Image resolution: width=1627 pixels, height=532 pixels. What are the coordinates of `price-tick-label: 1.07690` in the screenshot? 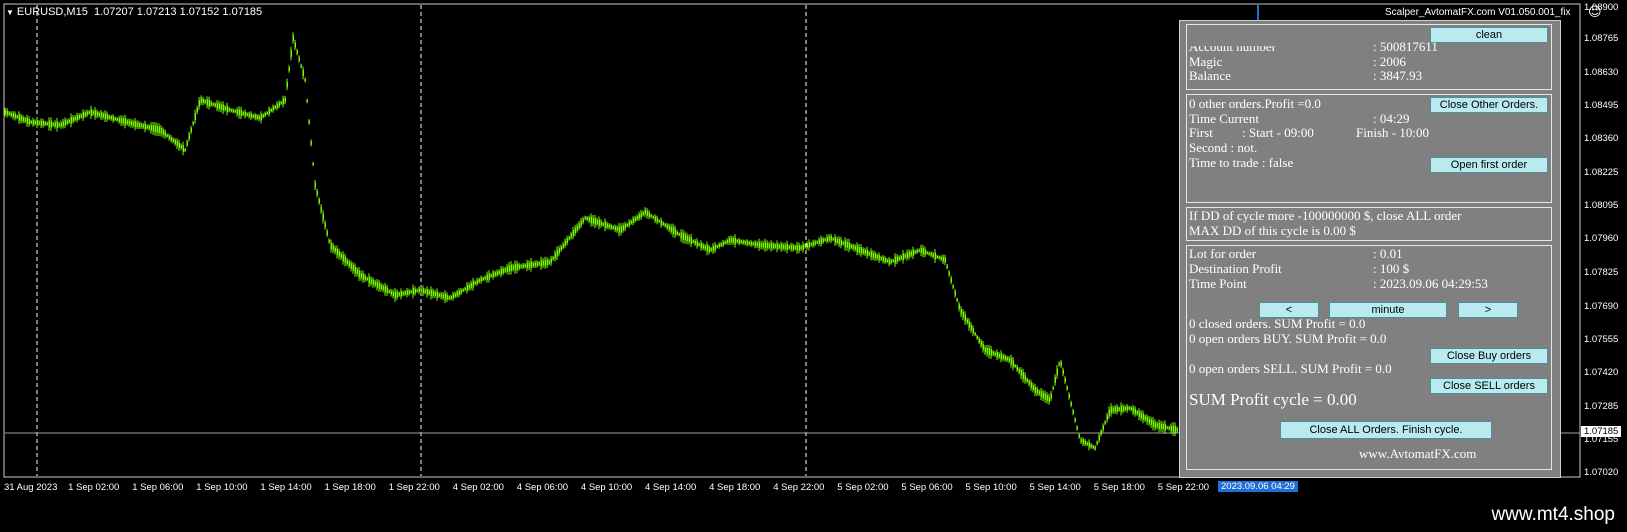 It's located at (1601, 306).